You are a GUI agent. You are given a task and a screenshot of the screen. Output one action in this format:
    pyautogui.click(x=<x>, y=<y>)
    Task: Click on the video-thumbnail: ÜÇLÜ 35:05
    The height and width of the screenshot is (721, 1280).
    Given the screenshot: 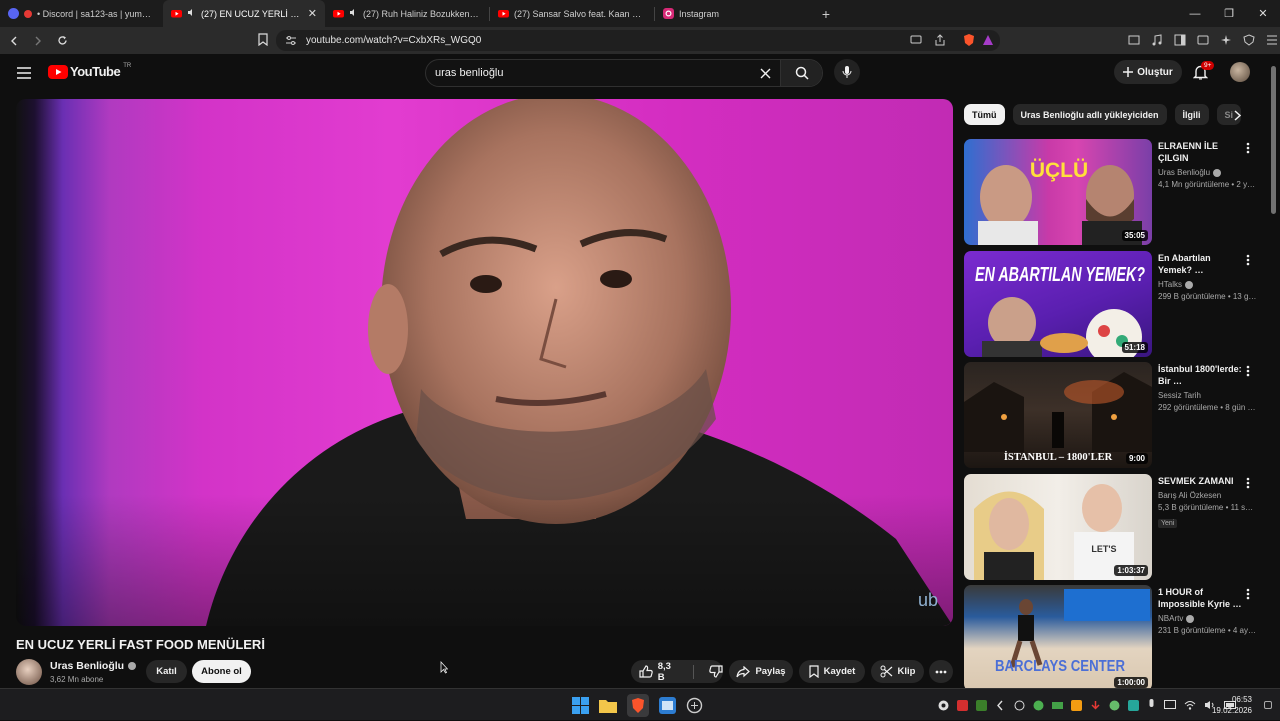 What is the action you would take?
    pyautogui.click(x=1058, y=192)
    